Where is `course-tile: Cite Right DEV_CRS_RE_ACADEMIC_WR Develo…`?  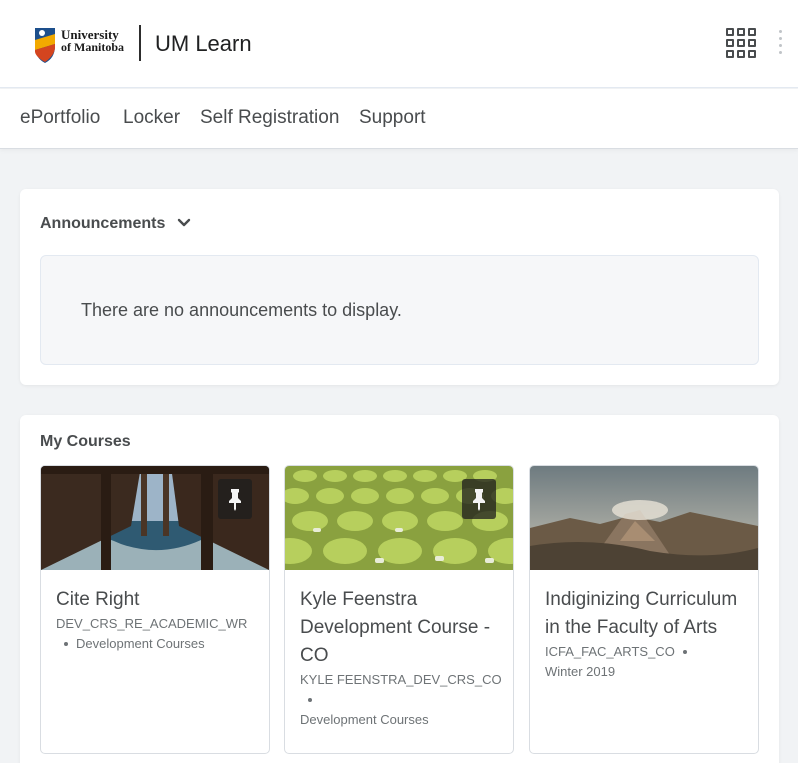
course-tile: Cite Right DEV_CRS_RE_ACADEMIC_WR Develo… is located at coordinates (155, 609).